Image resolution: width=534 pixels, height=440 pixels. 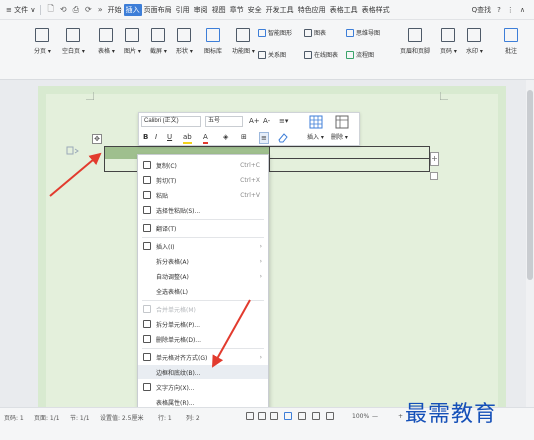 I want to click on table-style-icon, so click(x=316, y=122).